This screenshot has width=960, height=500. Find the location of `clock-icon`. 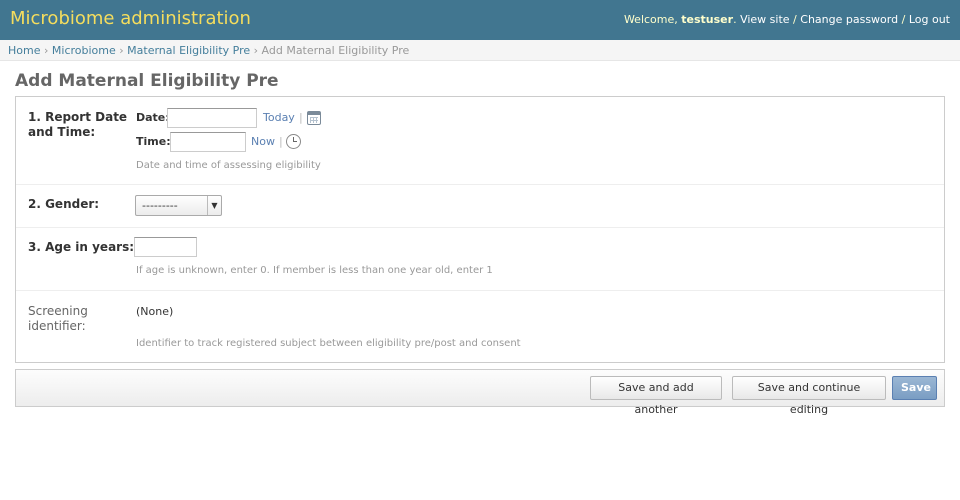

clock-icon is located at coordinates (293, 141).